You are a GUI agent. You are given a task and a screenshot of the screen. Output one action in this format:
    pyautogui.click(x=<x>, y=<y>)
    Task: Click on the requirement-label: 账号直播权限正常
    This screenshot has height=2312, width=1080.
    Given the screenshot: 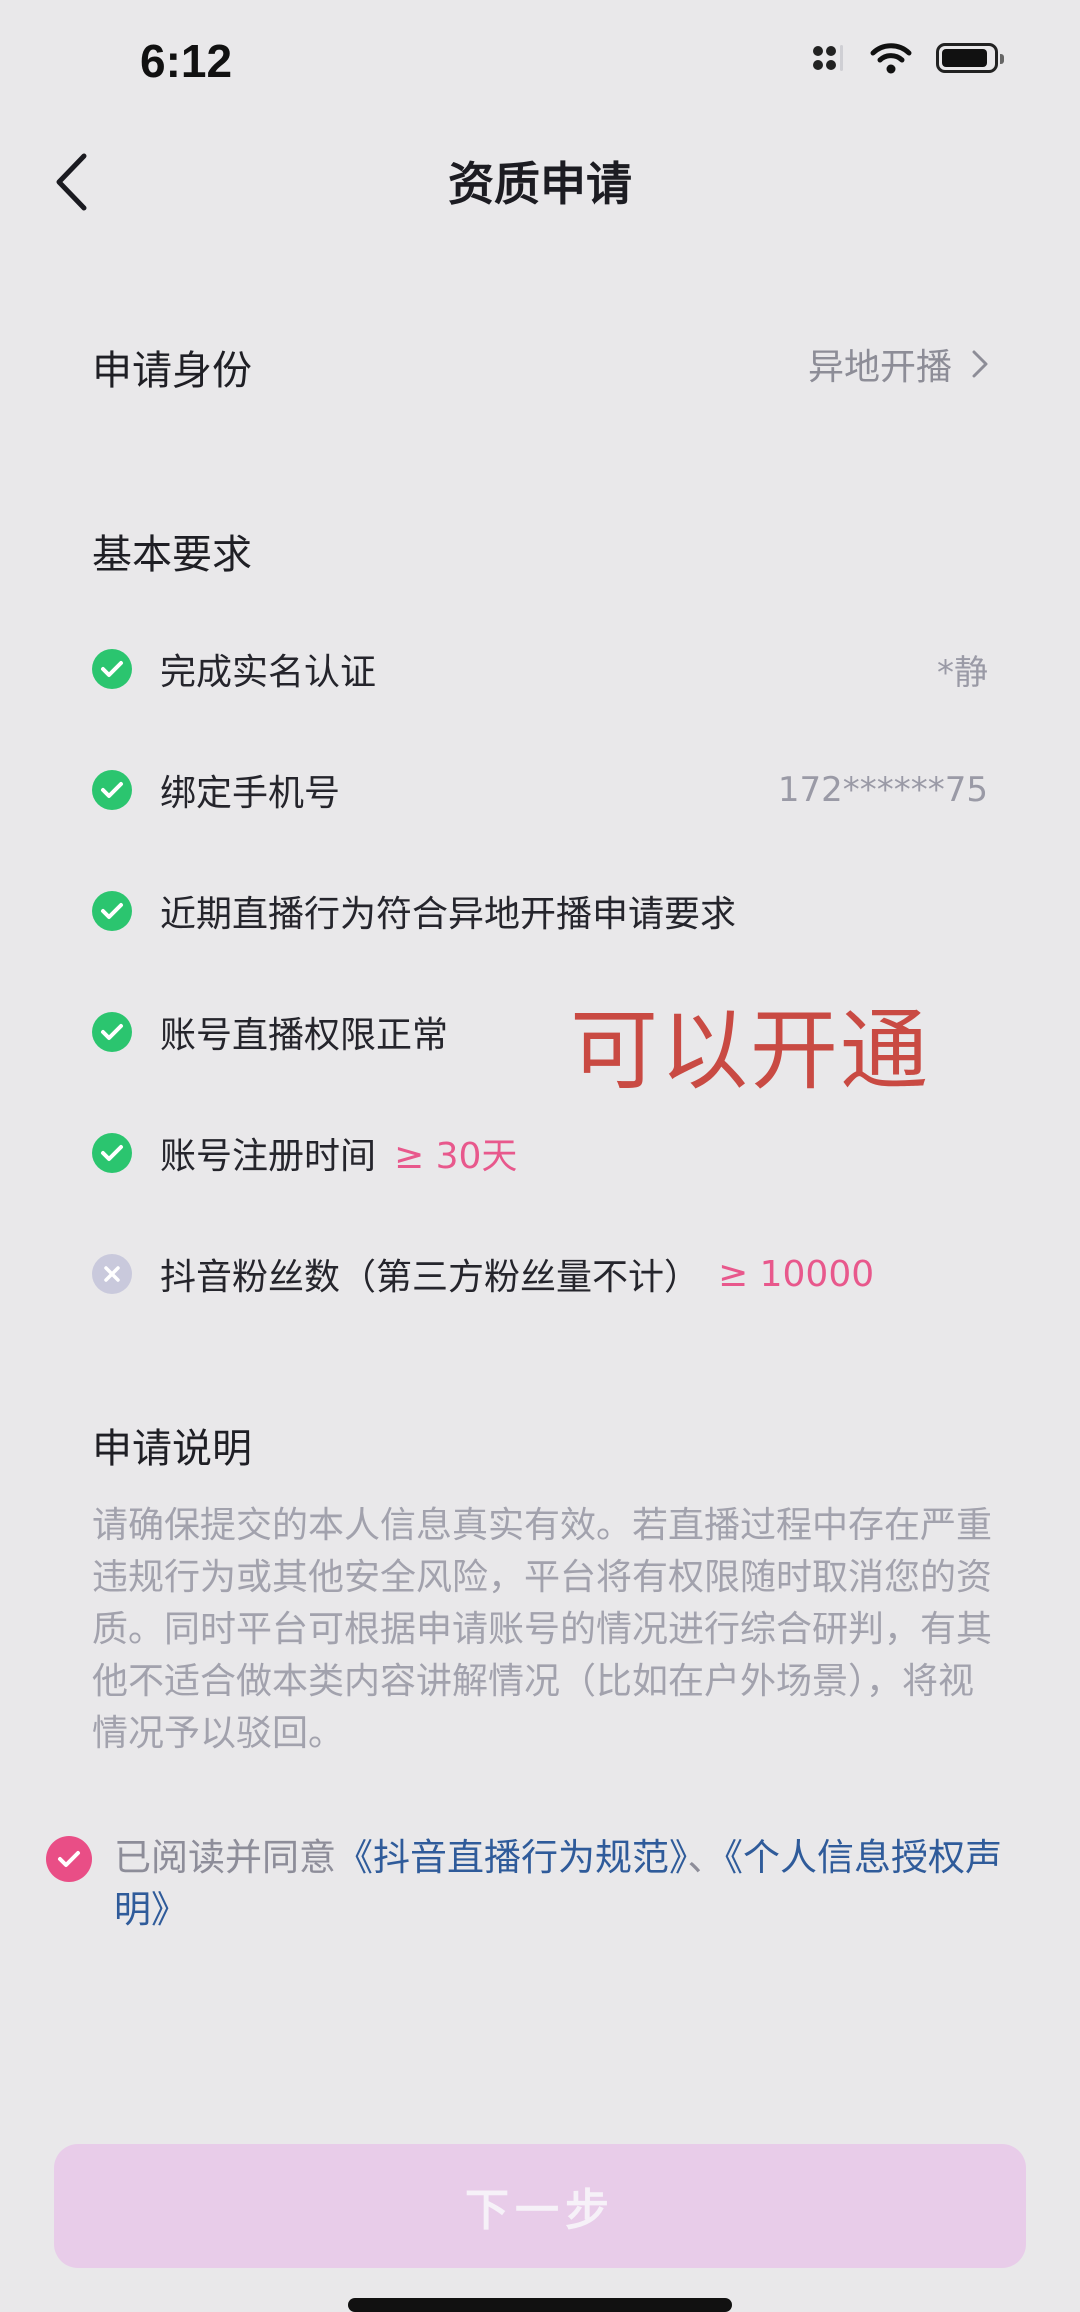 What is the action you would take?
    pyautogui.click(x=304, y=1035)
    